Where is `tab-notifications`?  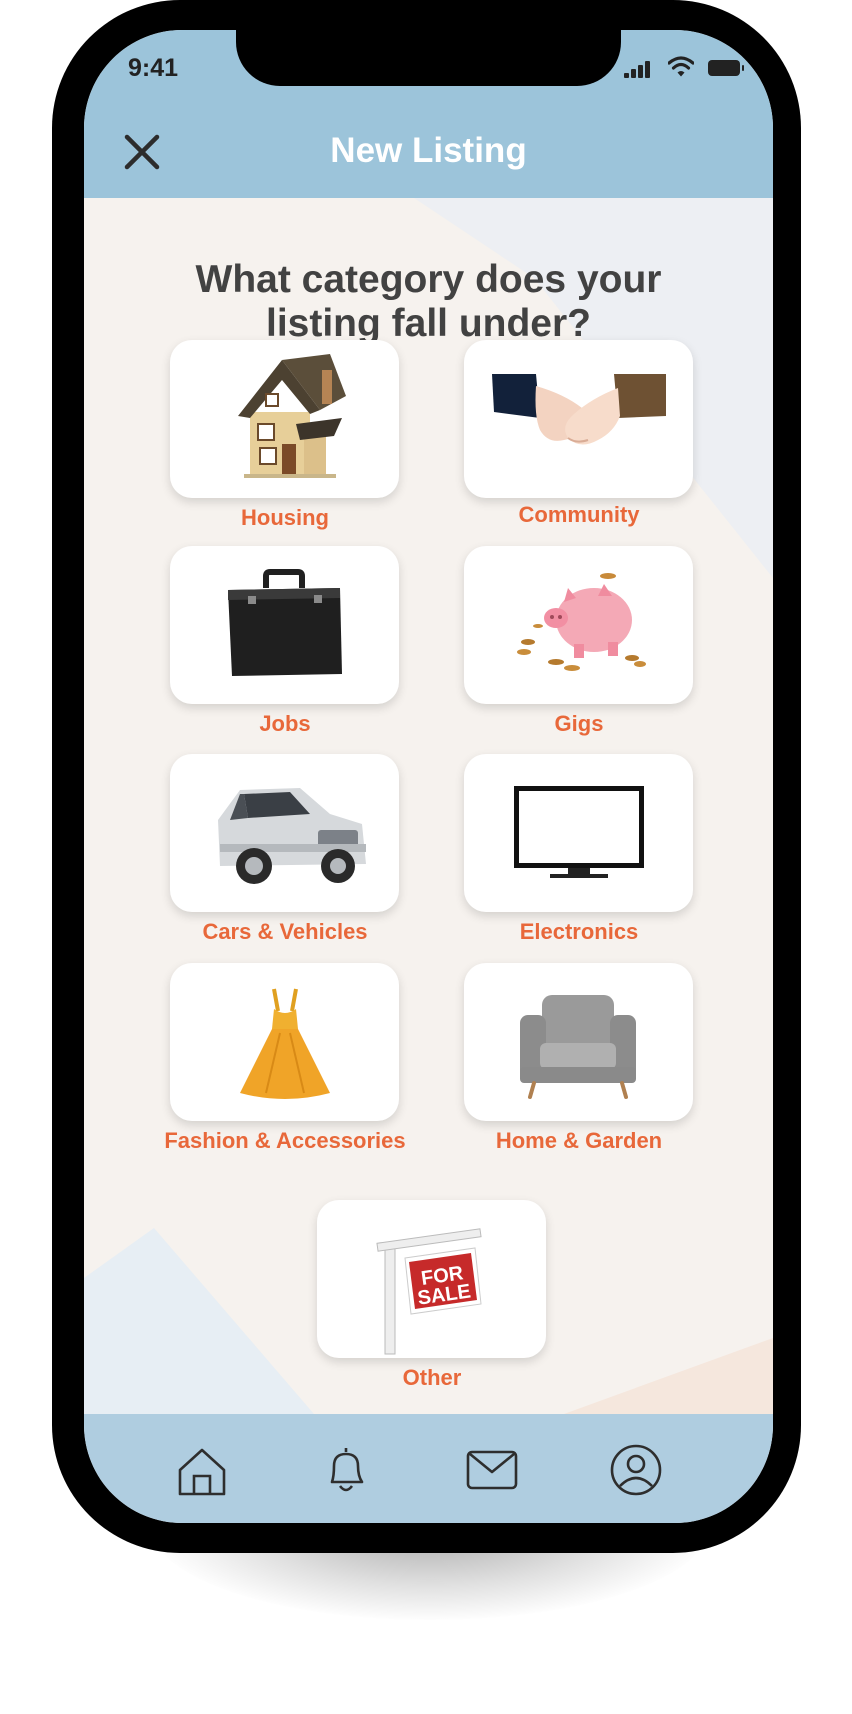 tab-notifications is located at coordinates (346, 1470).